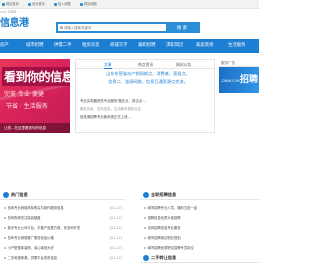 The image size is (320, 269). I want to click on nav-item-part-time: 兼职招聘, so click(147, 46).